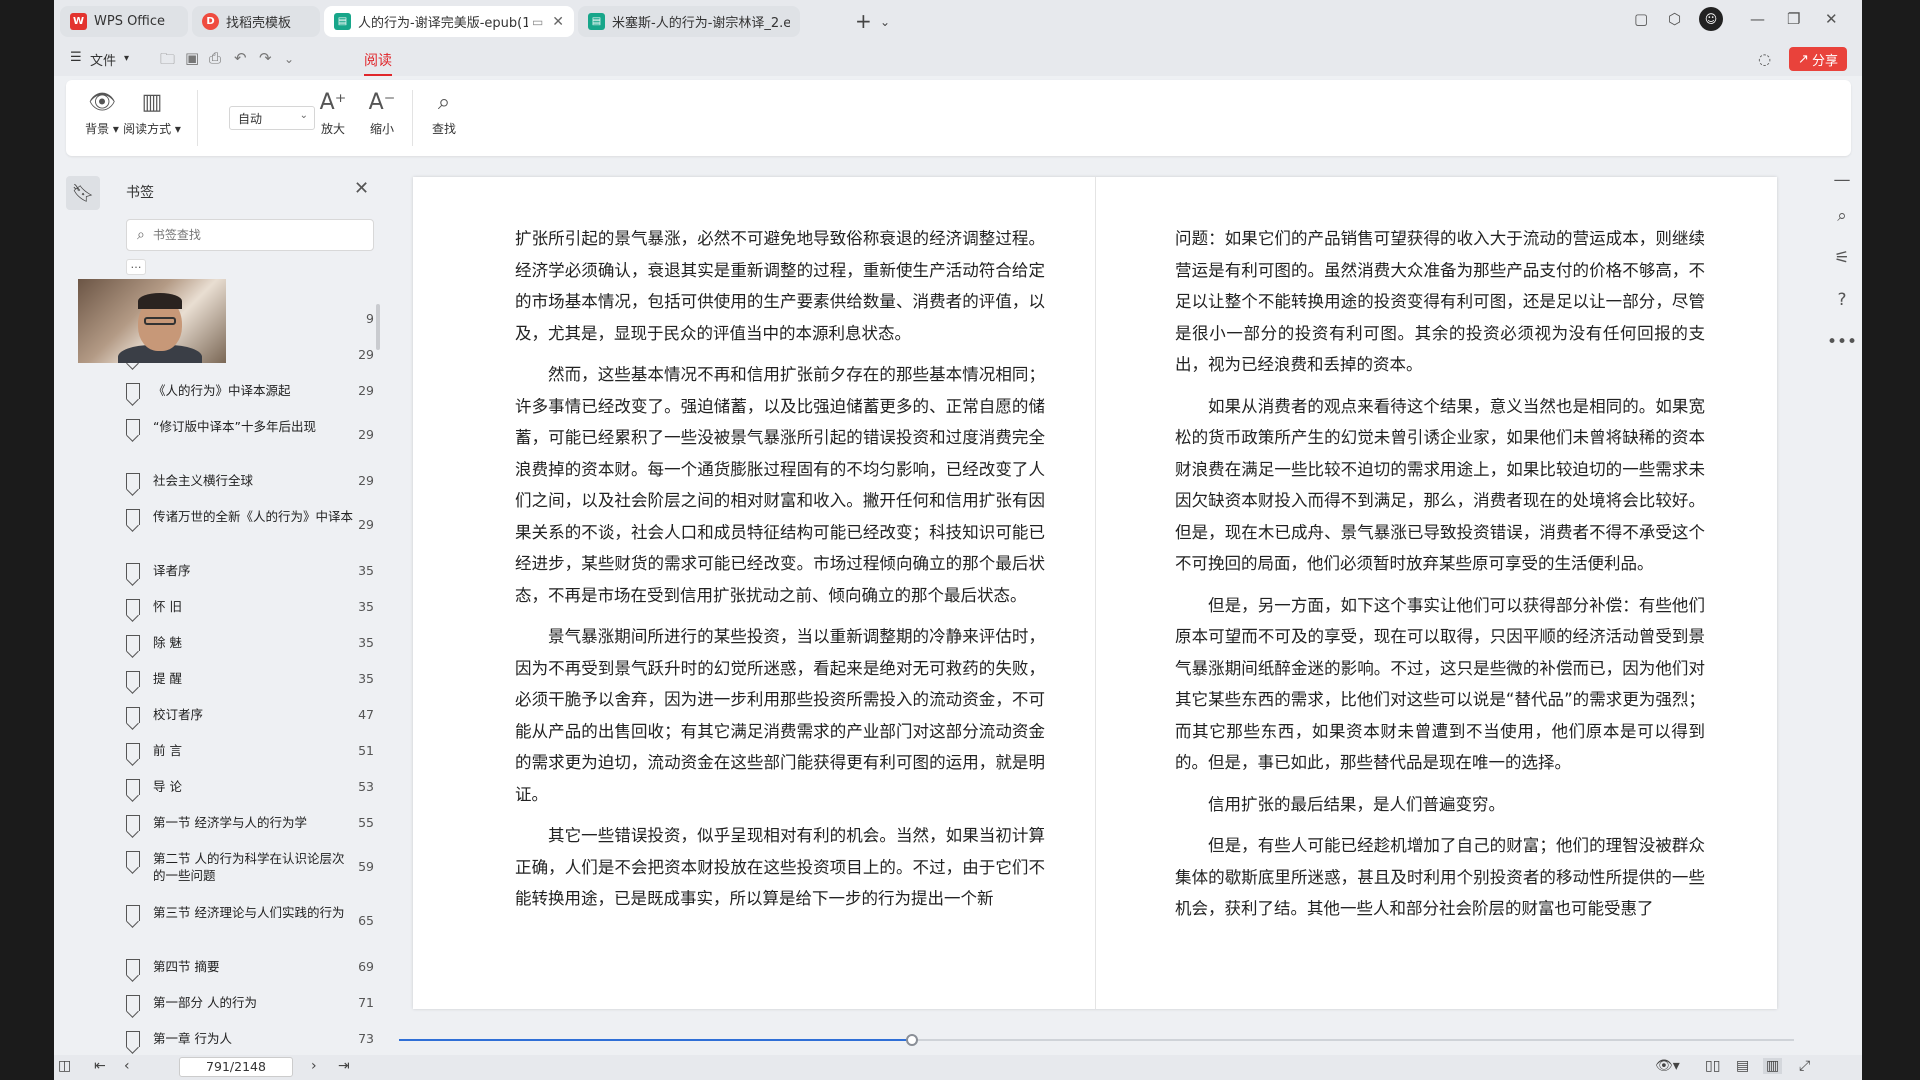 This screenshot has height=1080, width=1920. Describe the element at coordinates (1803, 59) in the screenshot. I see `share-icon: ↗` at that location.